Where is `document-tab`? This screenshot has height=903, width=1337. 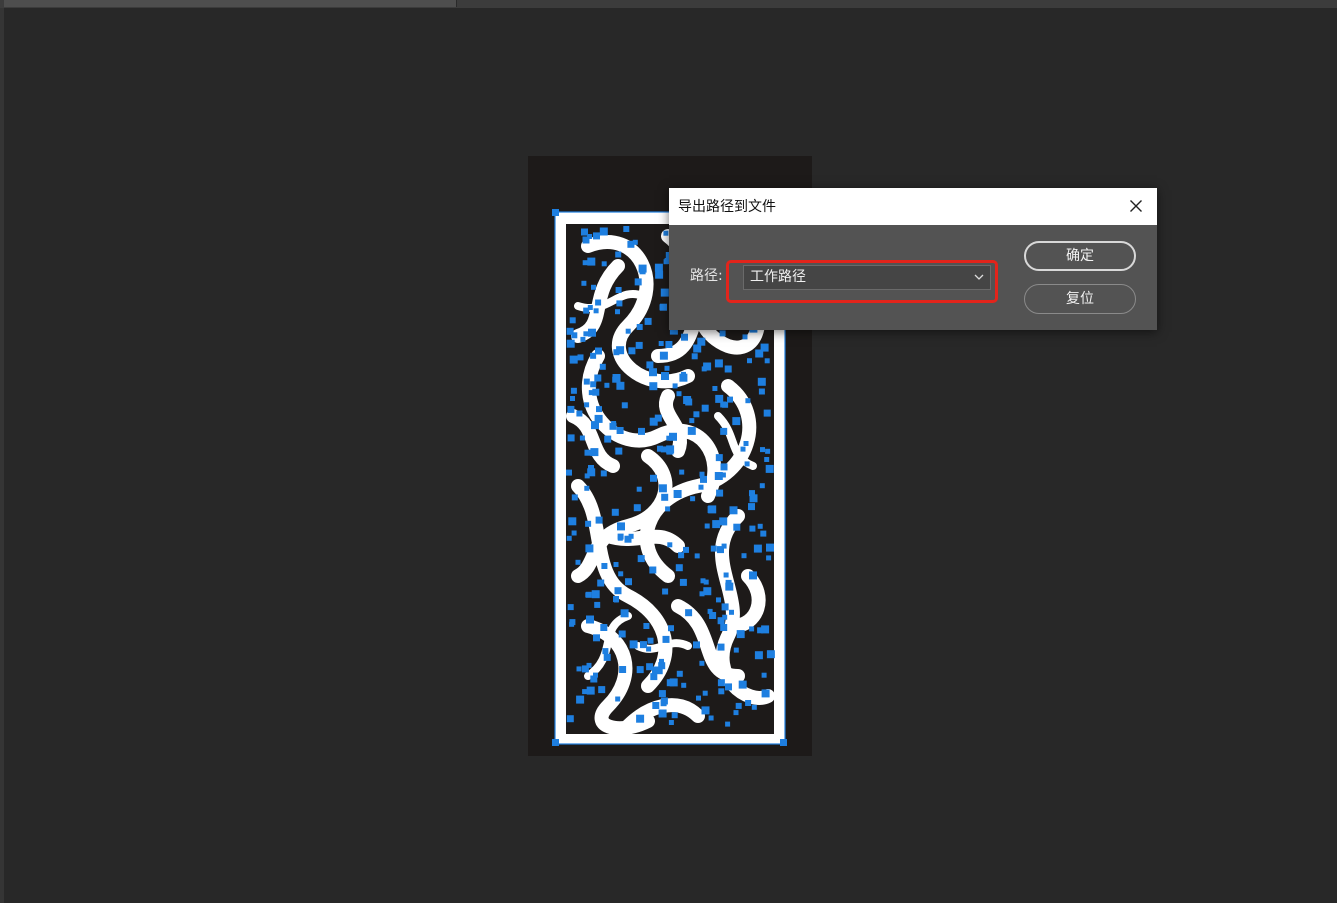 document-tab is located at coordinates (230, 3).